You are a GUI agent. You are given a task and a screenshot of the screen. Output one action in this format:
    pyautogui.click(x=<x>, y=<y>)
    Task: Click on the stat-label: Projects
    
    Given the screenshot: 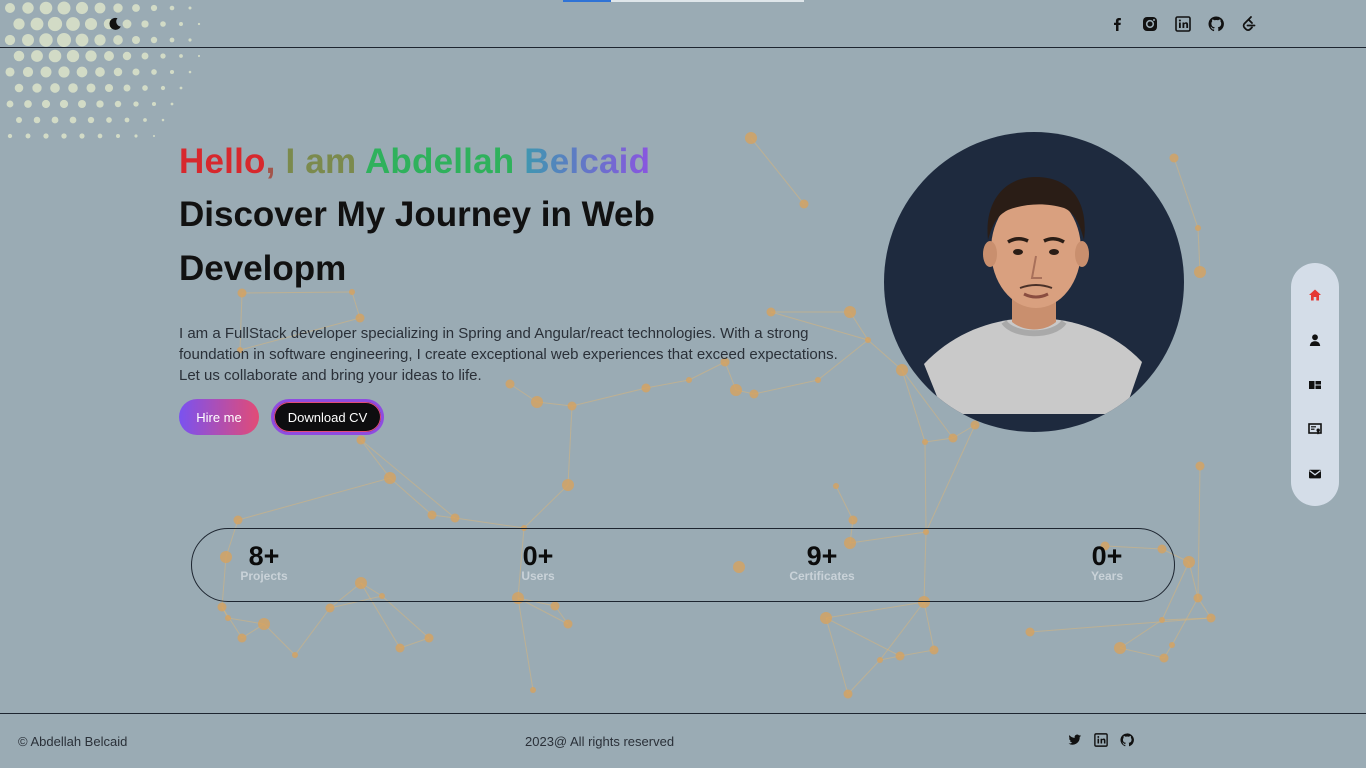 What is the action you would take?
    pyautogui.click(x=264, y=576)
    